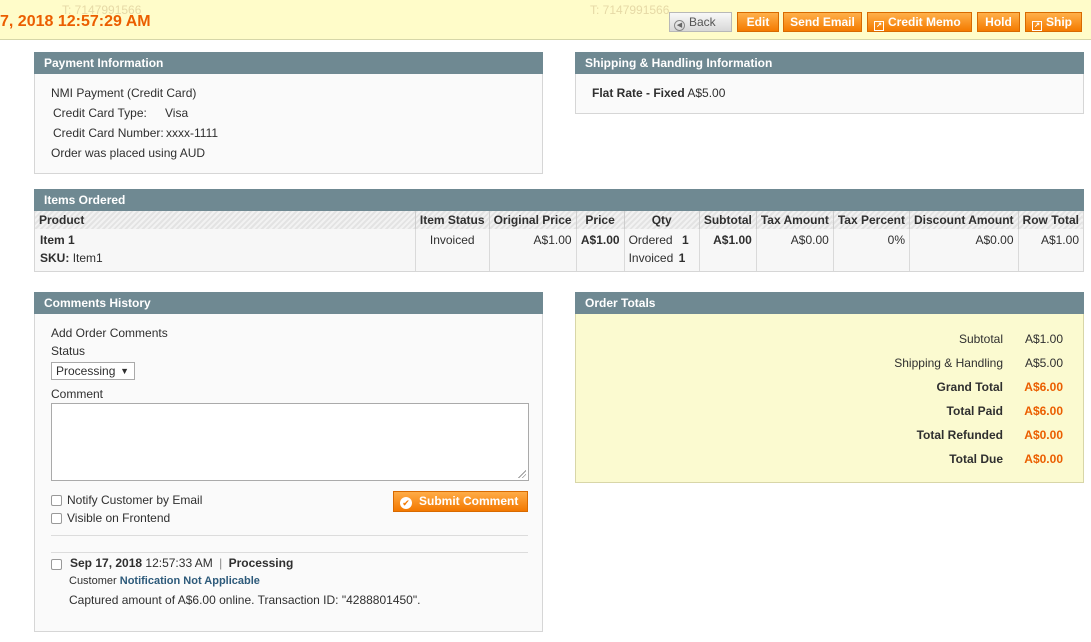  Describe the element at coordinates (469, 501) in the screenshot. I see `submit-comment-label: Submit Comment` at that location.